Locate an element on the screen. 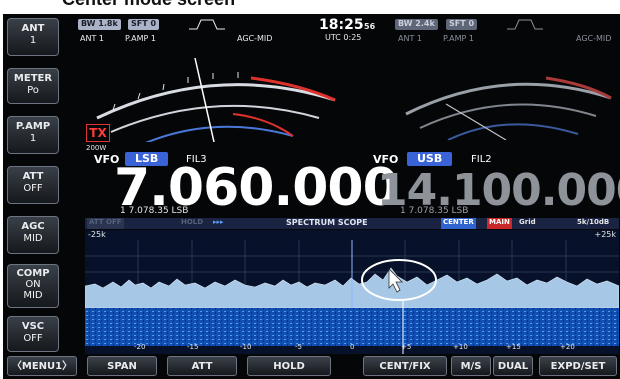 The height and width of the screenshot is (379, 620). sub-memo-info: 1 7.078.35 LSB is located at coordinates (434, 211).